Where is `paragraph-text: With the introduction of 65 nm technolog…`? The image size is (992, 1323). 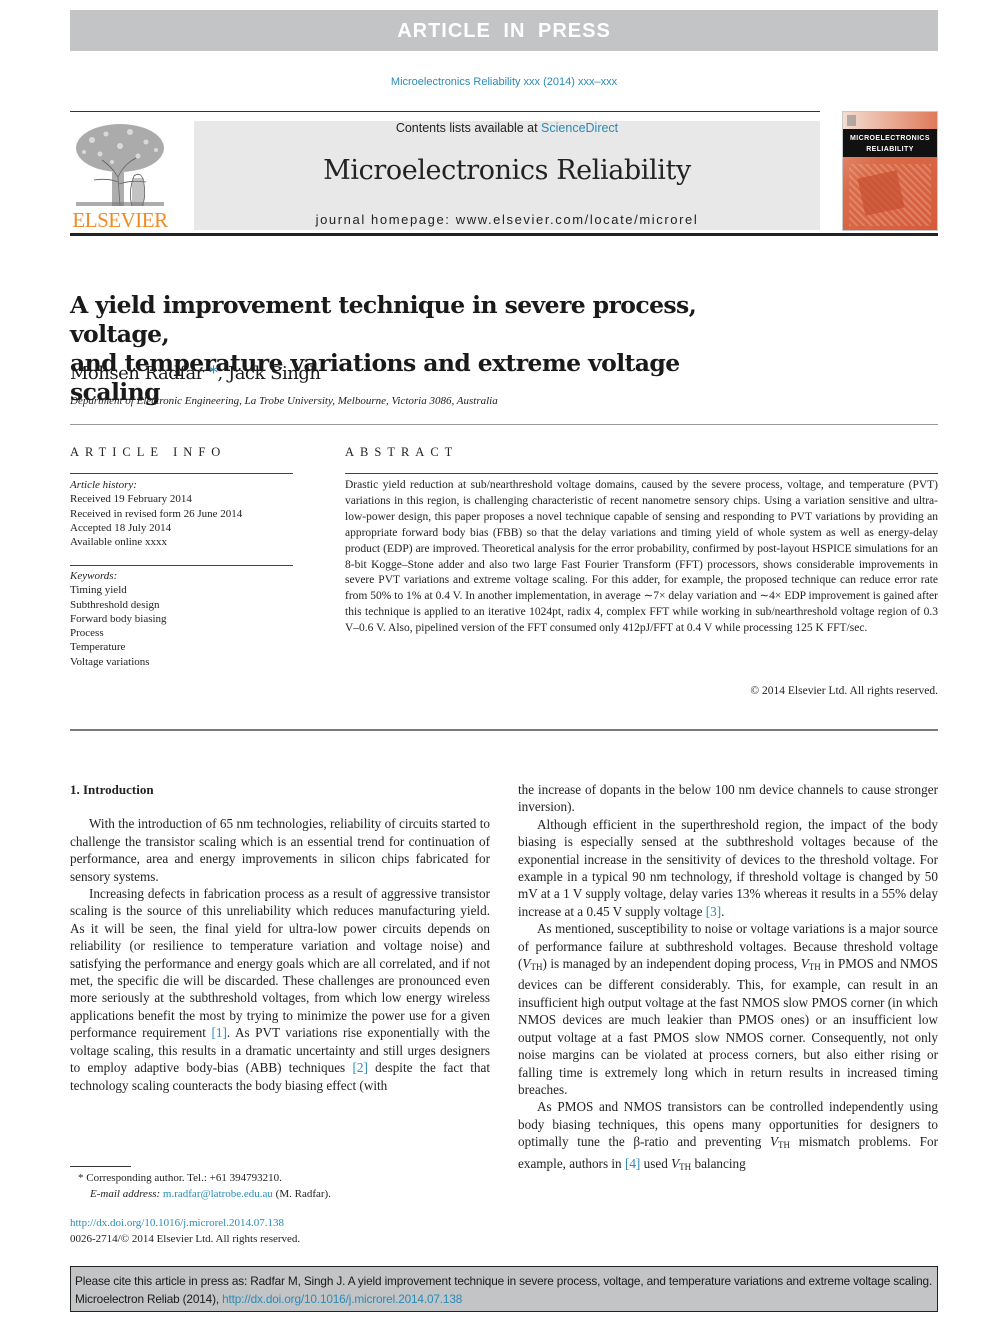
paragraph-text: With the introduction of 65 nm technolog… is located at coordinates (280, 850).